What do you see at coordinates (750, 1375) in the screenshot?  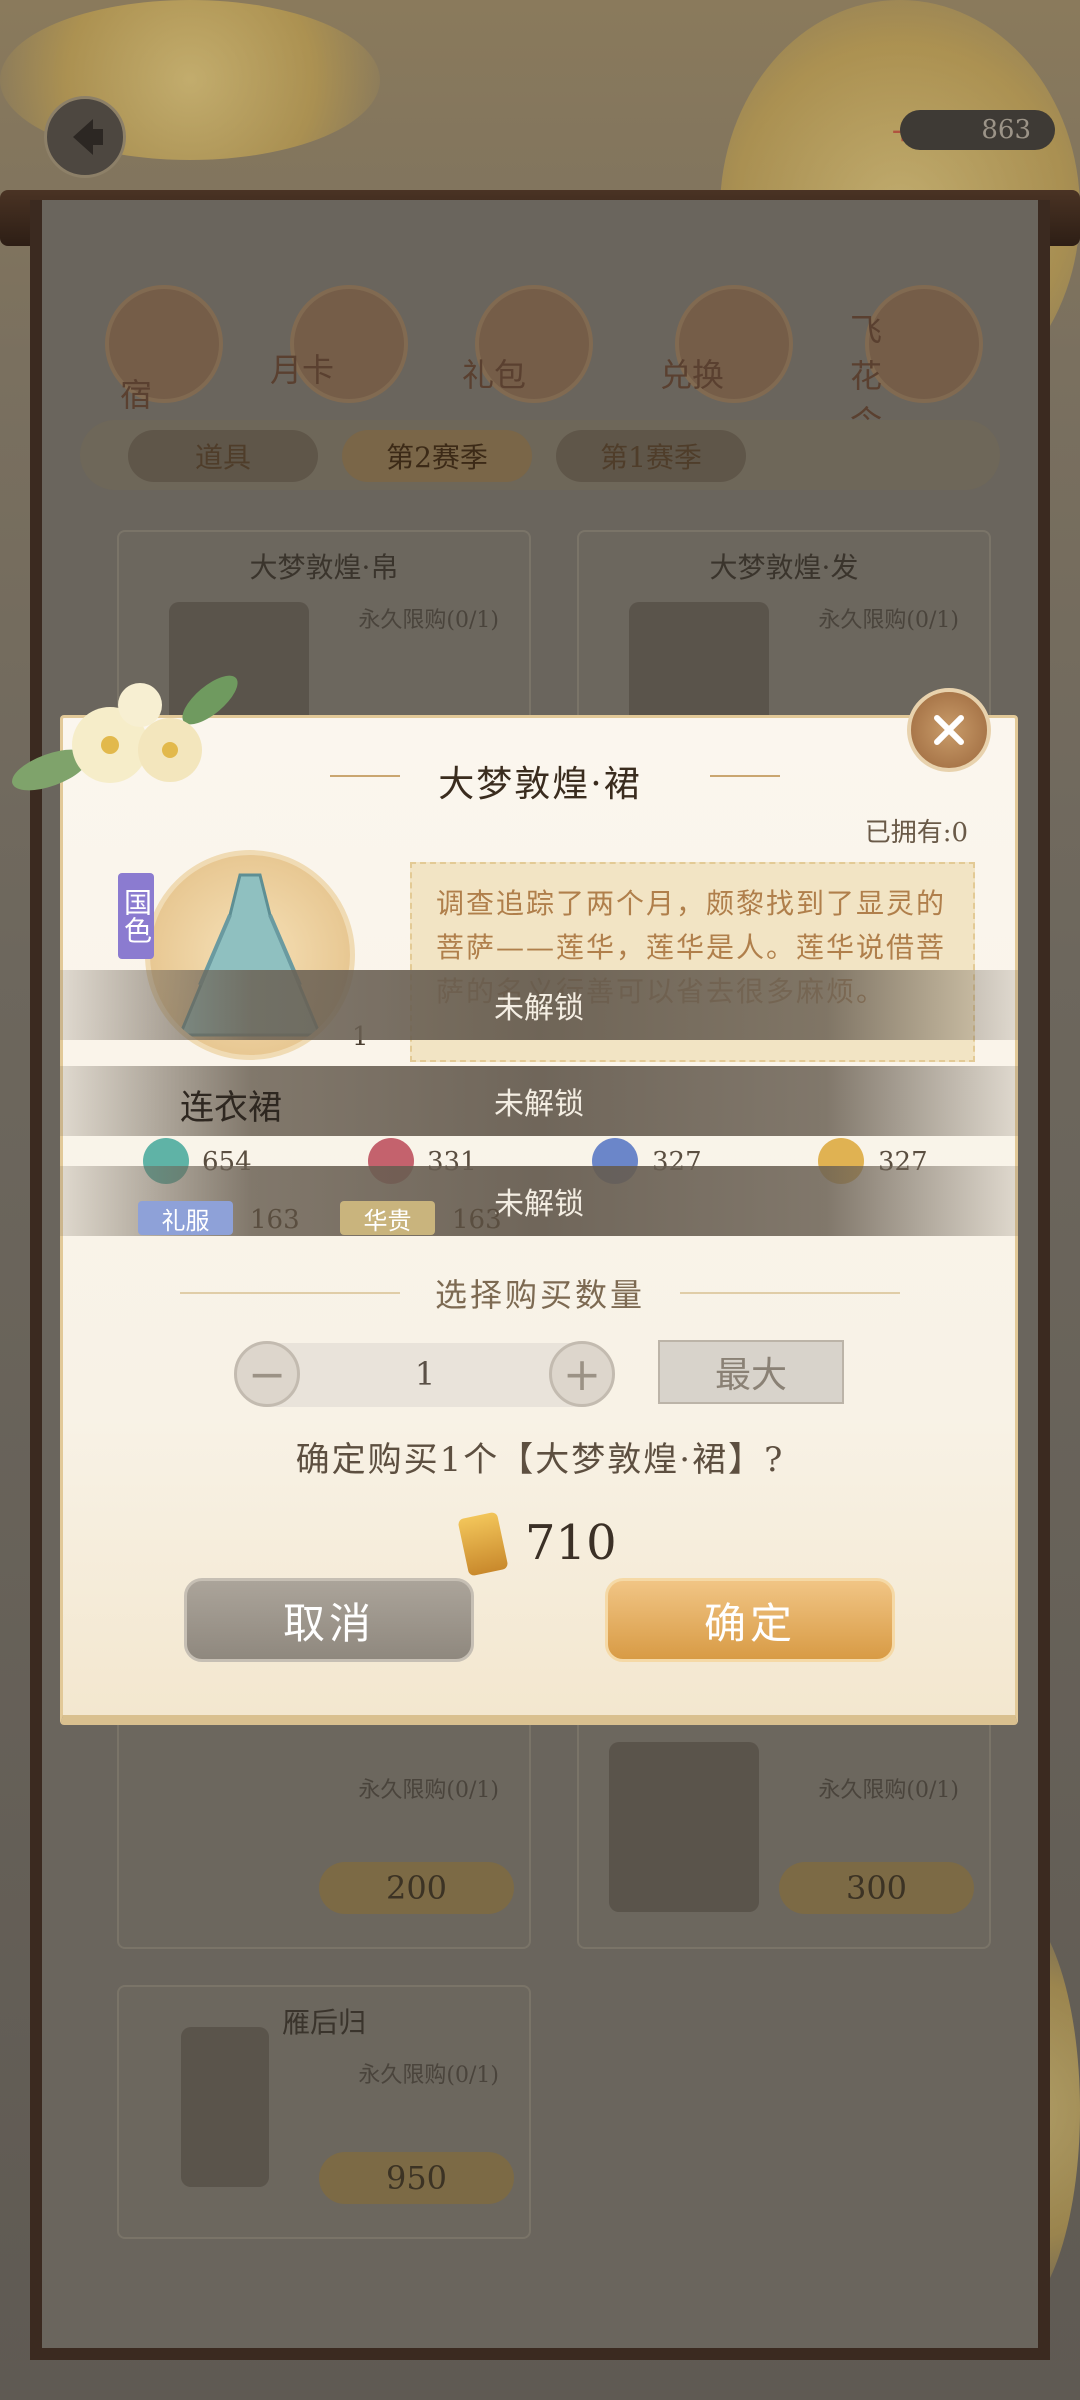 I see `max-label: 最大` at bounding box center [750, 1375].